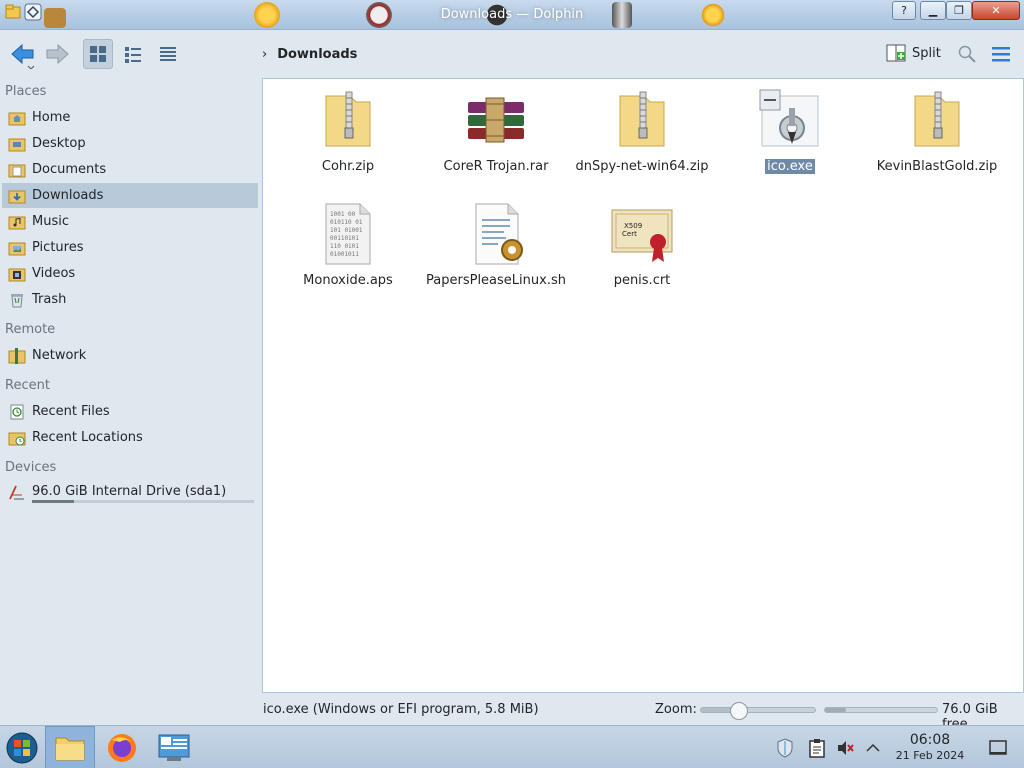  Describe the element at coordinates (496, 280) in the screenshot. I see `file-name: PapersPleaseLinux.sh` at that location.